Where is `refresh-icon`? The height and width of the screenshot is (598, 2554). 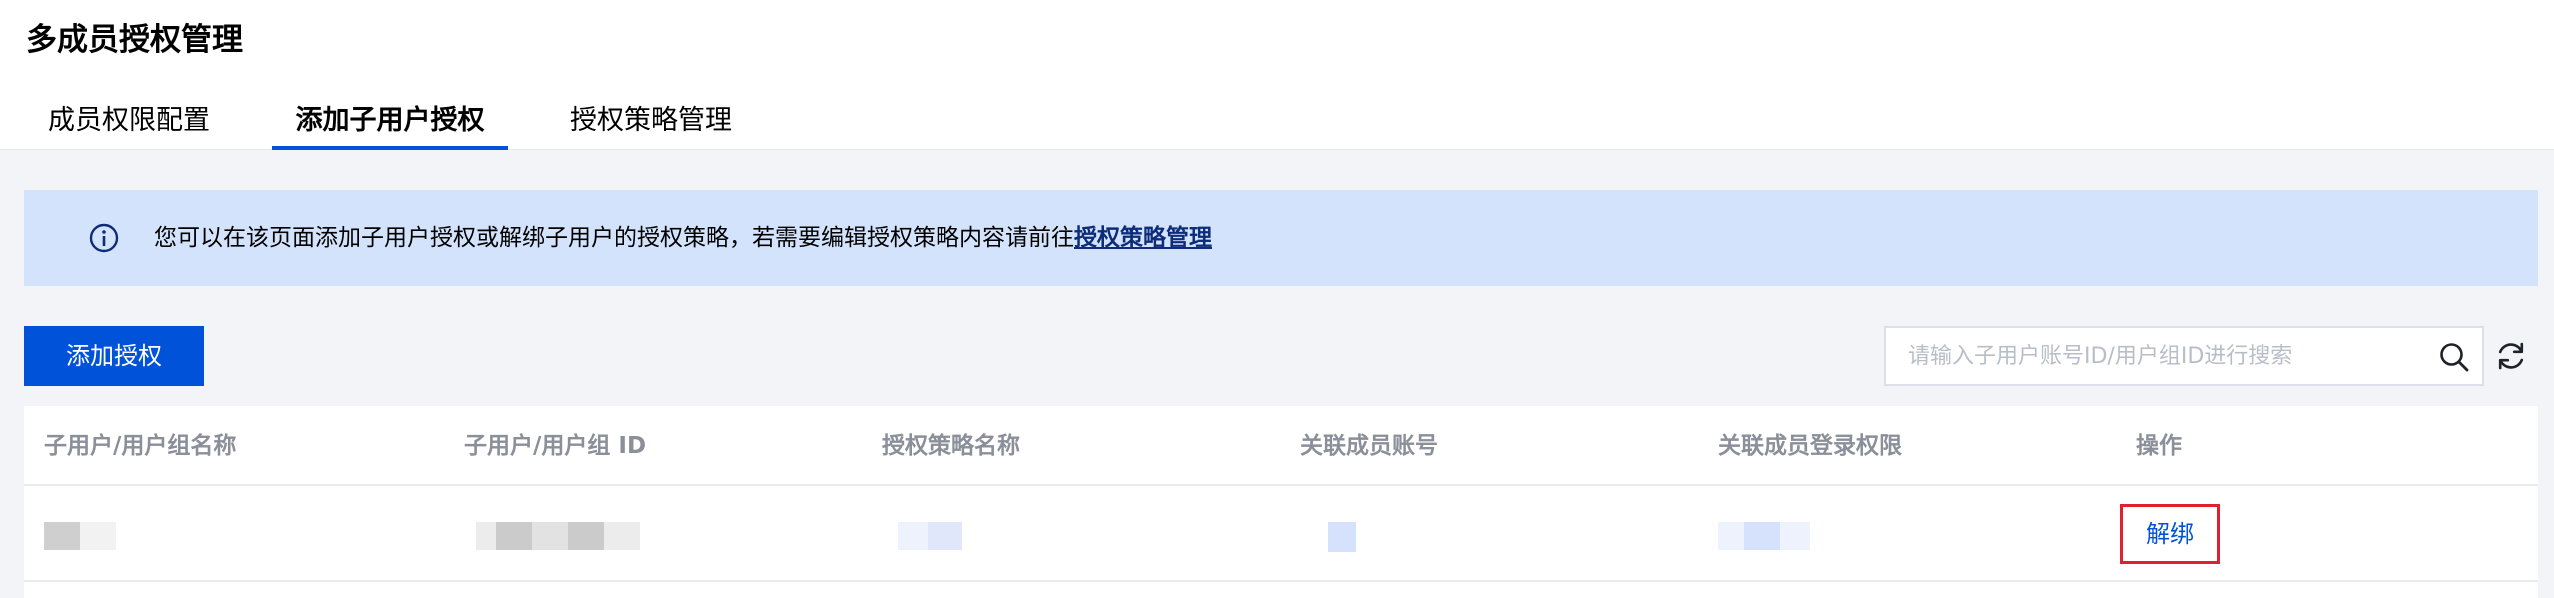
refresh-icon is located at coordinates (2511, 356).